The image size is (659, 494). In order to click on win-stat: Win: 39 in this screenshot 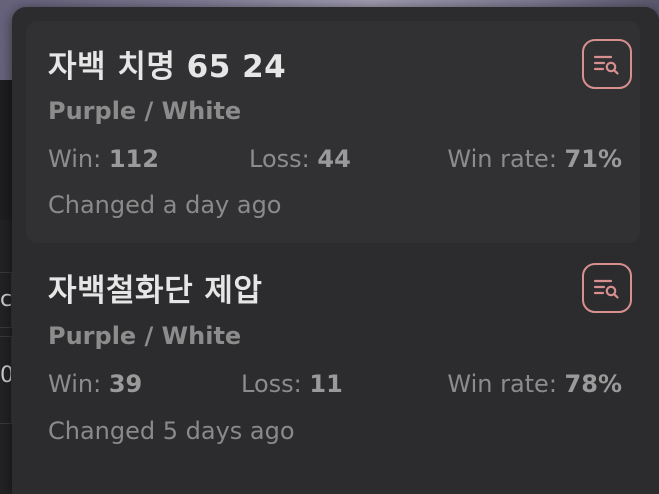, I will do `click(95, 384)`.